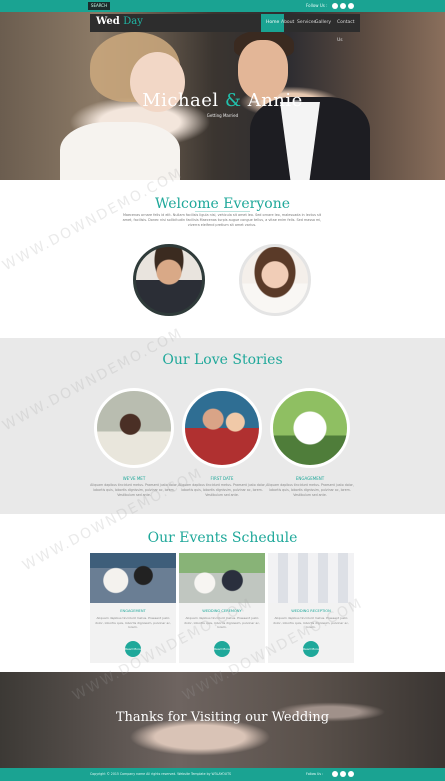  What do you see at coordinates (222, 717) in the screenshot?
I see `thanks-title: Thanks for Visiting our Wedding` at bounding box center [222, 717].